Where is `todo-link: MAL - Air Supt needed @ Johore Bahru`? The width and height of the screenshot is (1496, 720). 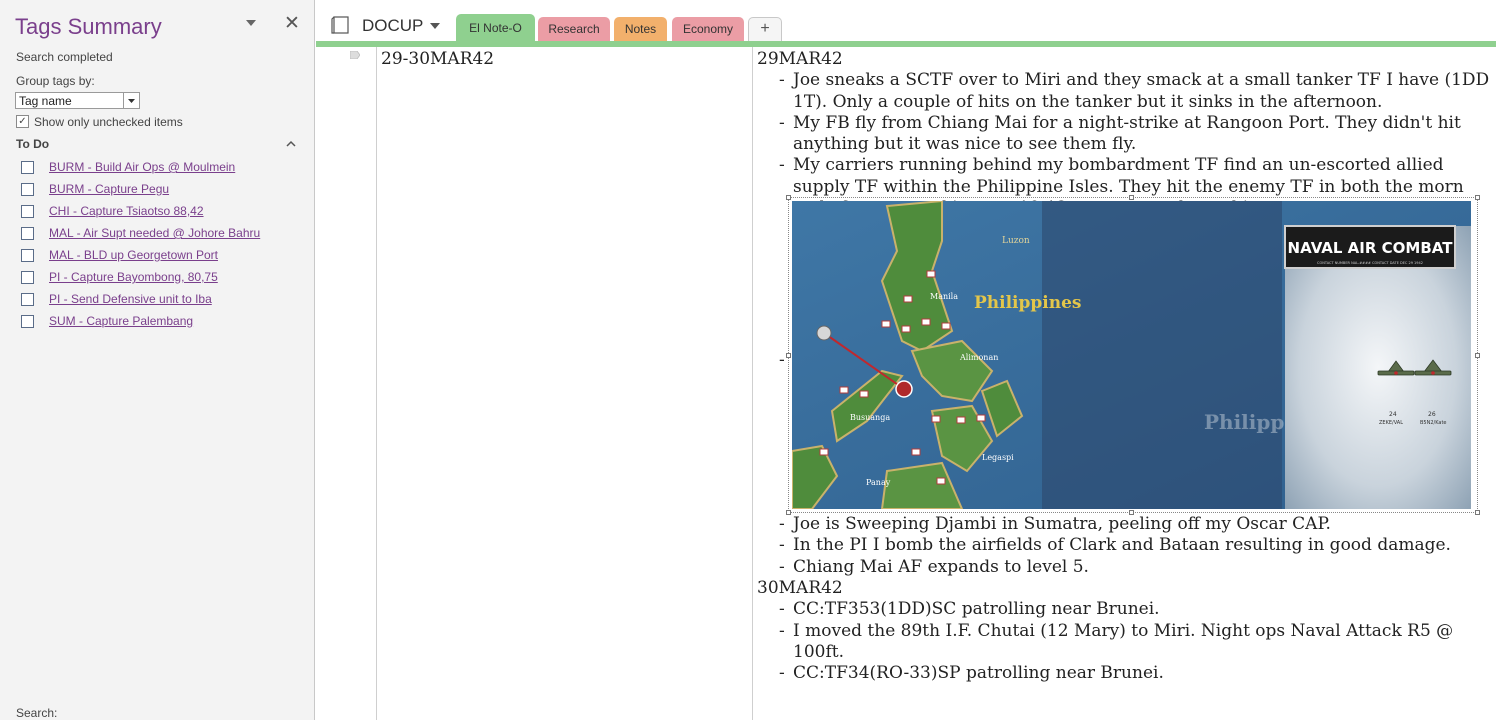 todo-link: MAL - Air Supt needed @ Johore Bahru is located at coordinates (154, 233).